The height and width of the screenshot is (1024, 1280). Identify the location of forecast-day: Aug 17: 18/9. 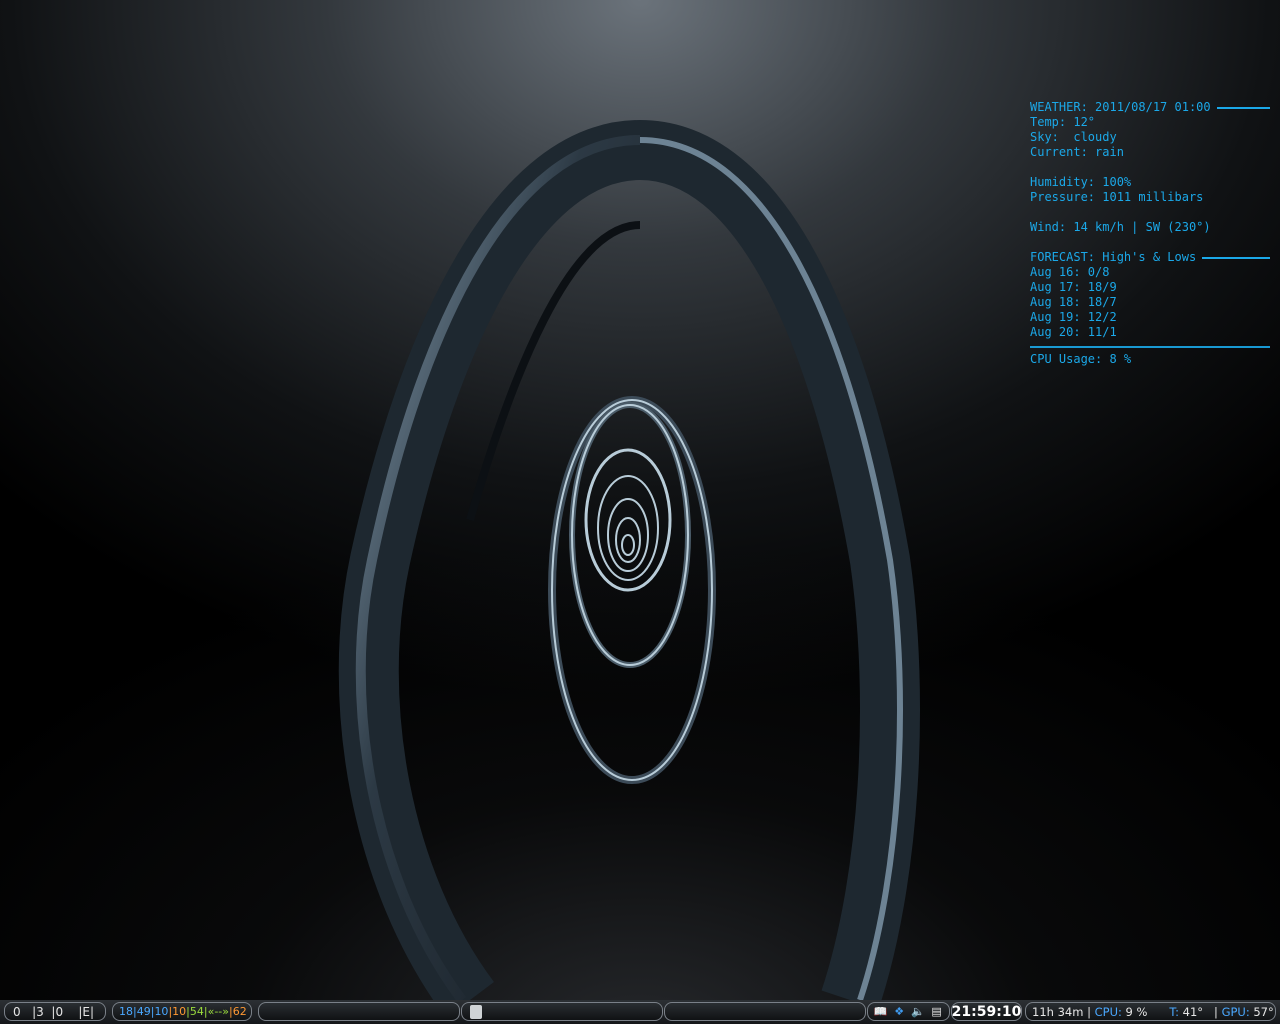
(1073, 287).